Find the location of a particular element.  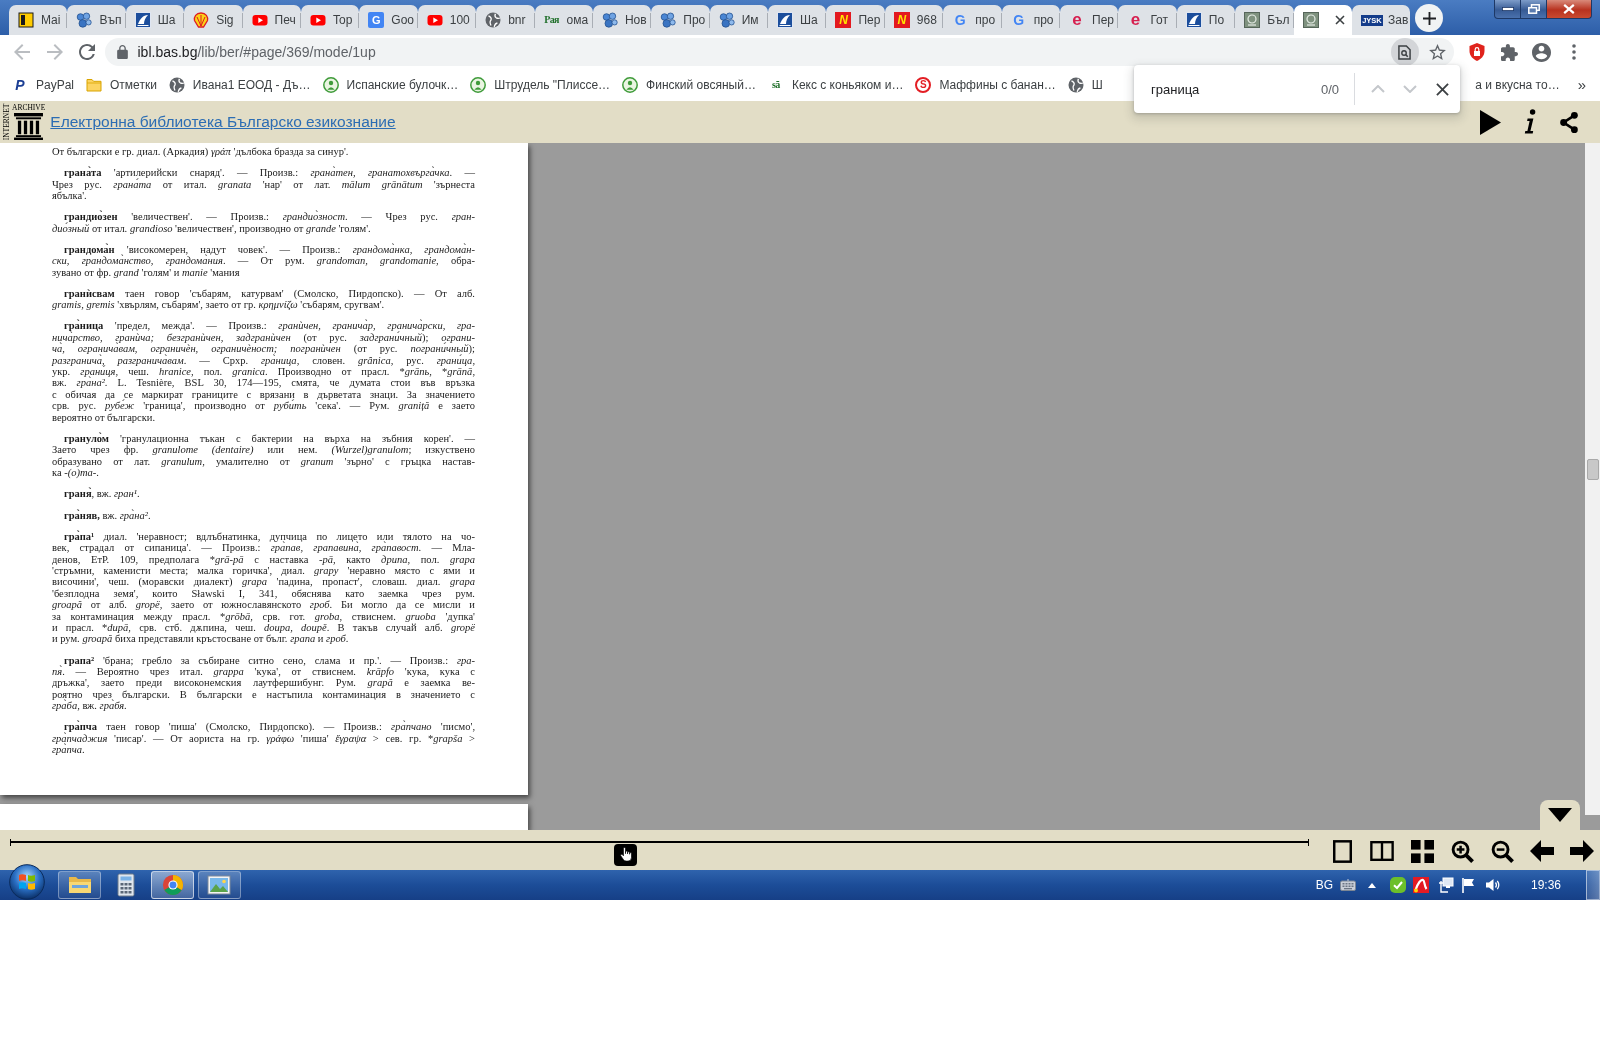

browser-tab: N Пер is located at coordinates (855, 20).